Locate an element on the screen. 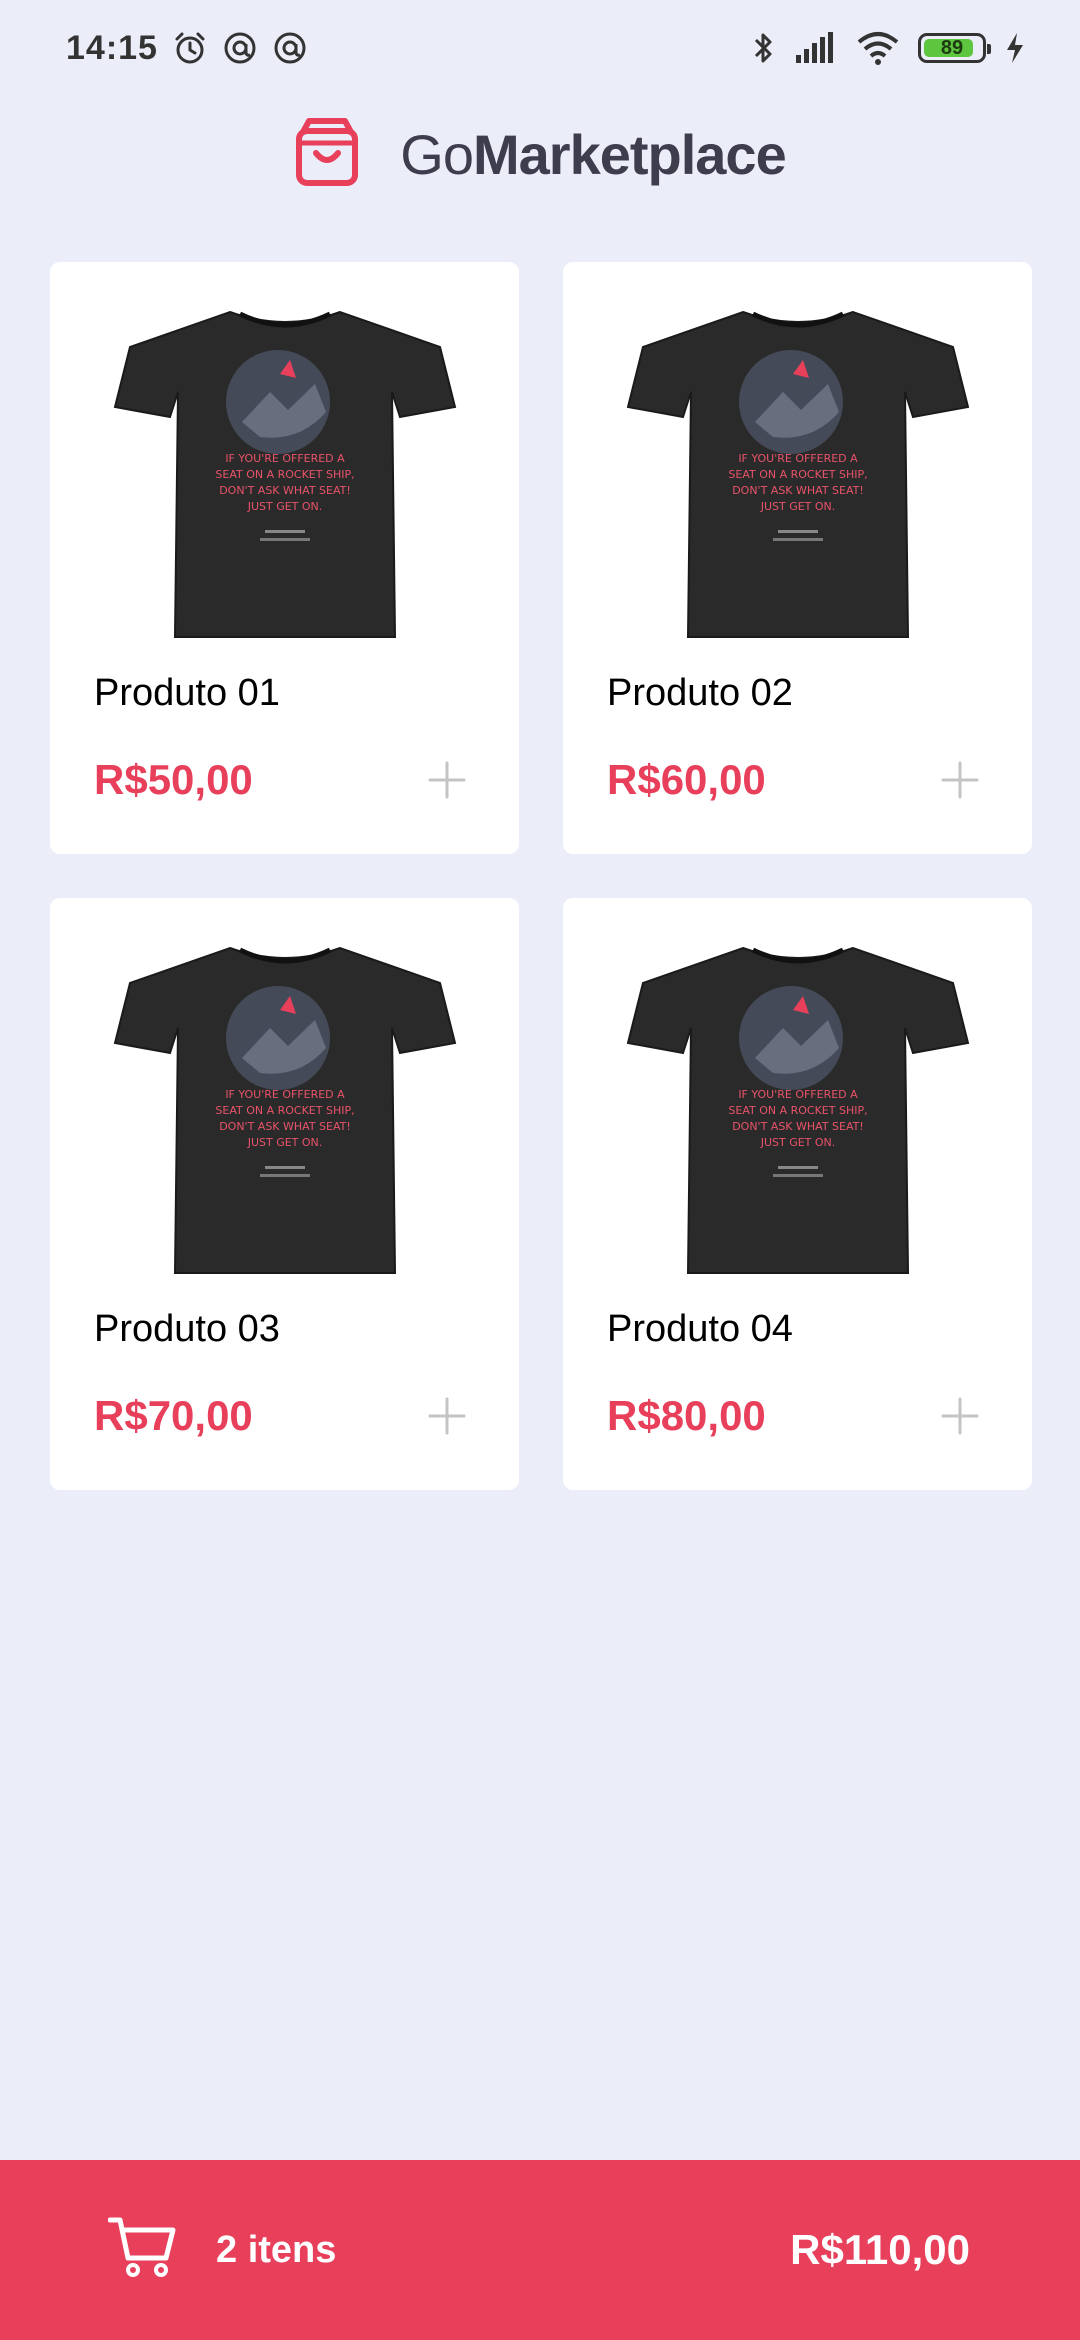 This screenshot has height=2340, width=1080. cart-total-price: R$110,00 is located at coordinates (880, 2249).